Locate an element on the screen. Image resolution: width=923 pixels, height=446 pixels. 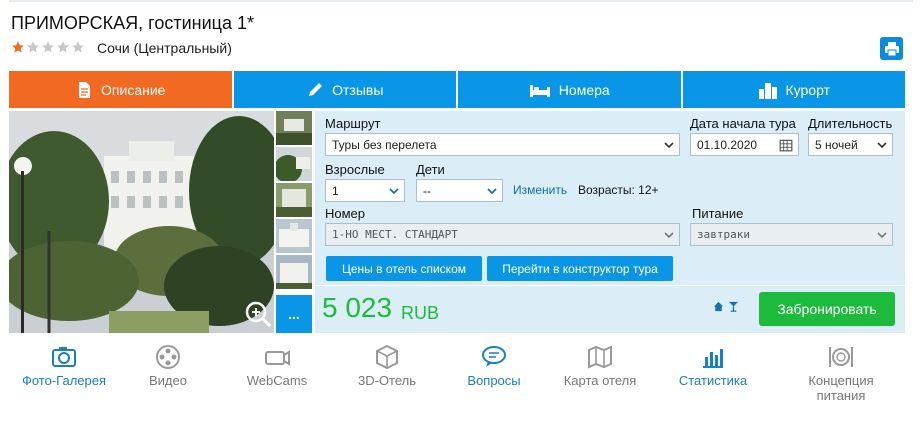
book-button: Забронировать is located at coordinates (827, 309).